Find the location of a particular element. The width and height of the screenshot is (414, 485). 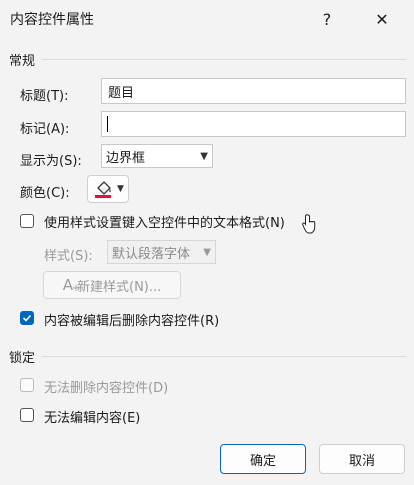

color-picker-button: ▼ is located at coordinates (108, 189).